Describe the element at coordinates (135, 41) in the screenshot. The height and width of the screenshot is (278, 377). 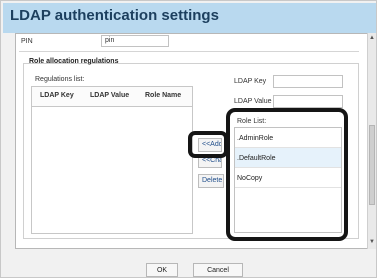
I see `pin-field: pin` at that location.